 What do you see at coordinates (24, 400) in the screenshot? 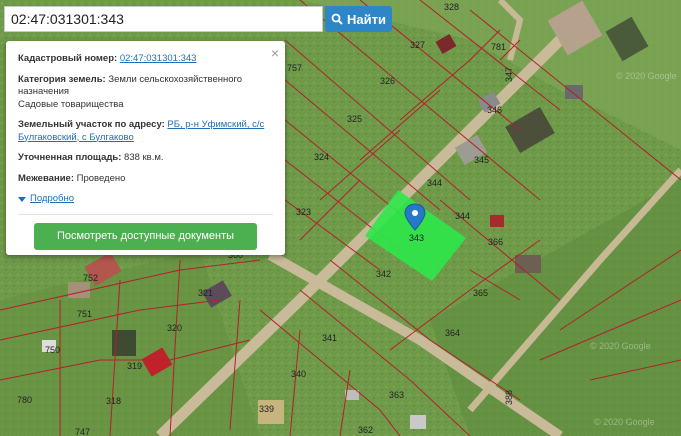
I see `svg-text: 780` at bounding box center [24, 400].